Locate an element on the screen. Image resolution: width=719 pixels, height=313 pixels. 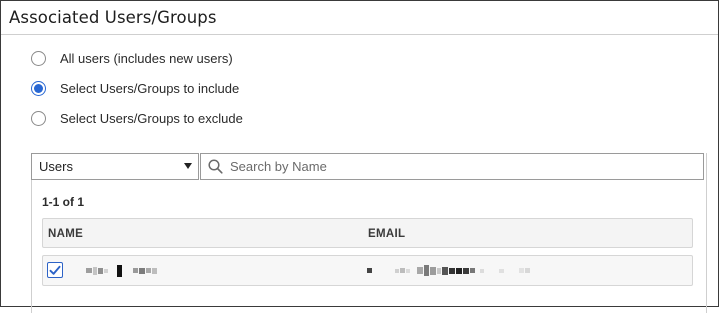
card-title: Associated Users/Groups is located at coordinates (113, 17).